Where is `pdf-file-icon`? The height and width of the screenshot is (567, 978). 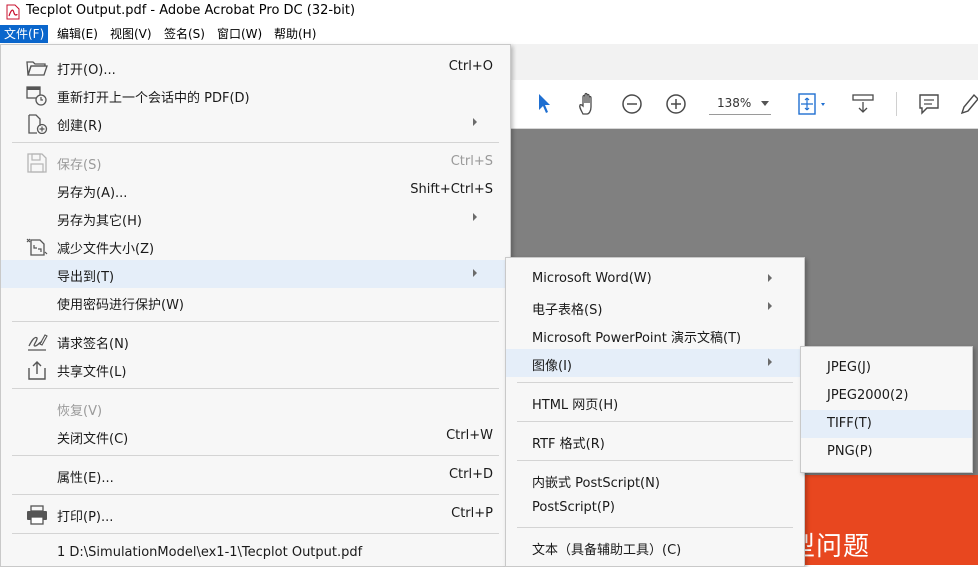
pdf-file-icon is located at coordinates (13, 12).